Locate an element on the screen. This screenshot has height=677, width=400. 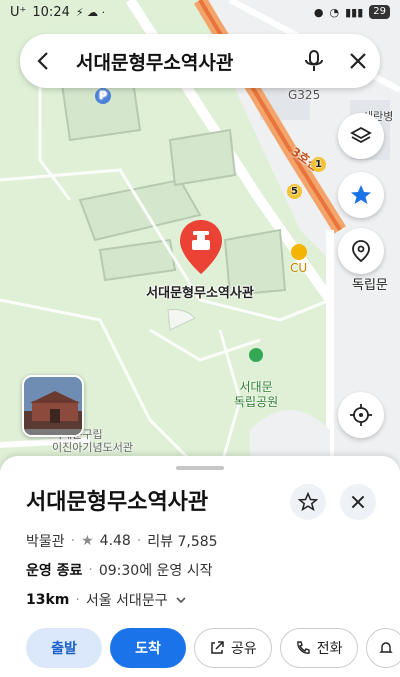
star-outline-icon is located at coordinates (308, 502).